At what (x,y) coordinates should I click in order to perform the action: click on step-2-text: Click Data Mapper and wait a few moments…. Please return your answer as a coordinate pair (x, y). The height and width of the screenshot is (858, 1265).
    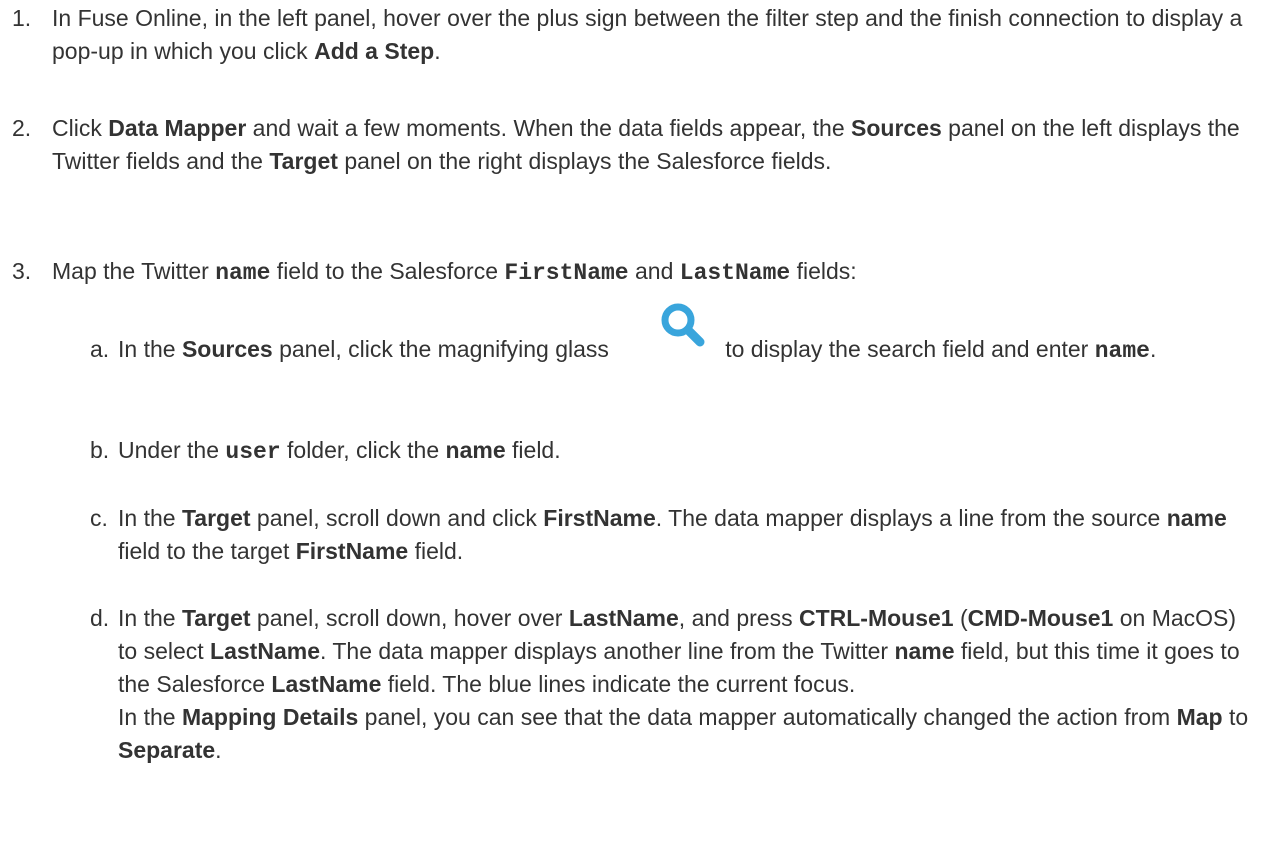
    Looking at the image, I should click on (652, 145).